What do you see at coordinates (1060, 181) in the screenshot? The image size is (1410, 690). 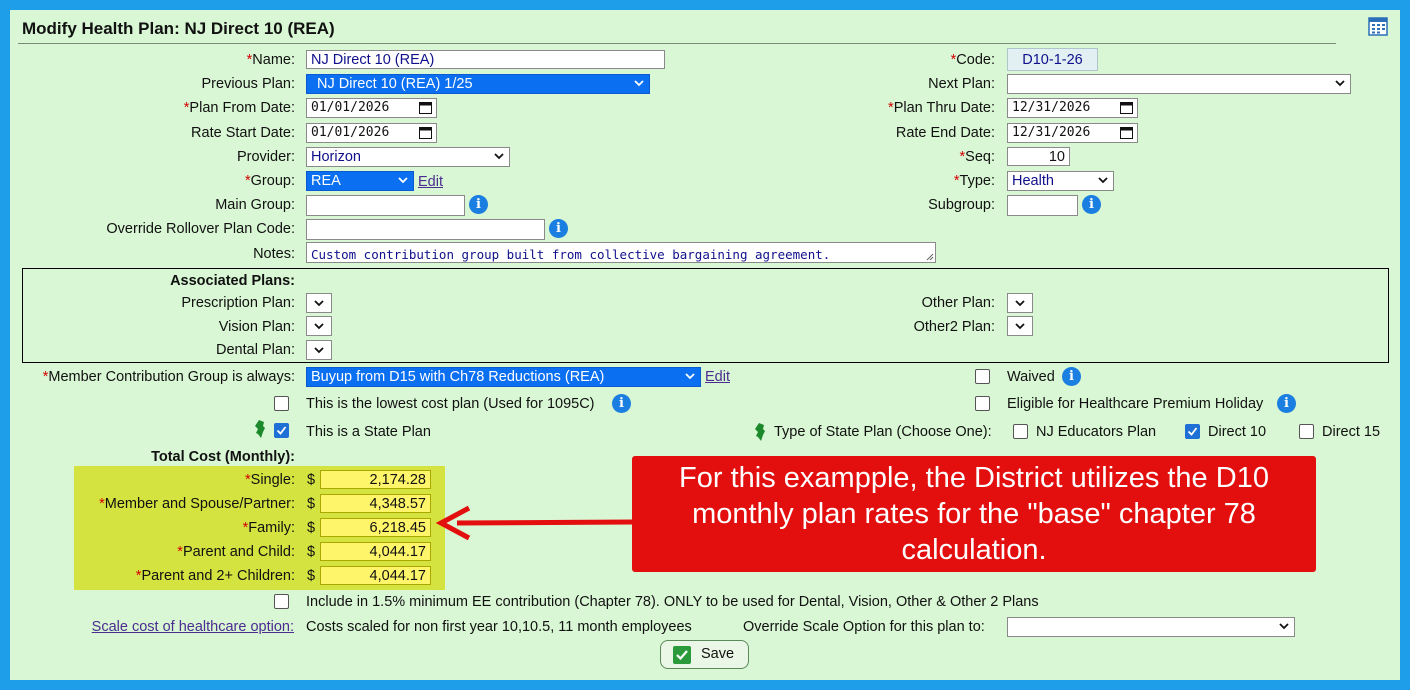 I see `type-select: Health` at bounding box center [1060, 181].